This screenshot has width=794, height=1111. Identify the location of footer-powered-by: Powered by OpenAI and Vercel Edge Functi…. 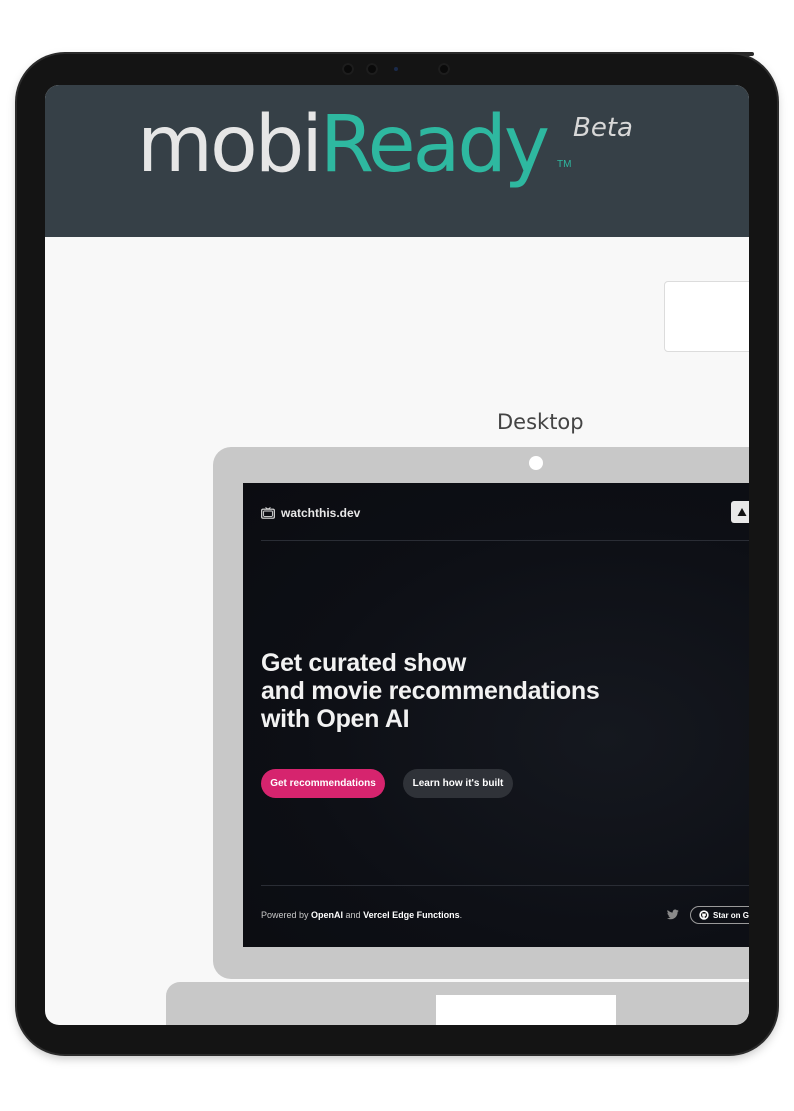
(361, 915).